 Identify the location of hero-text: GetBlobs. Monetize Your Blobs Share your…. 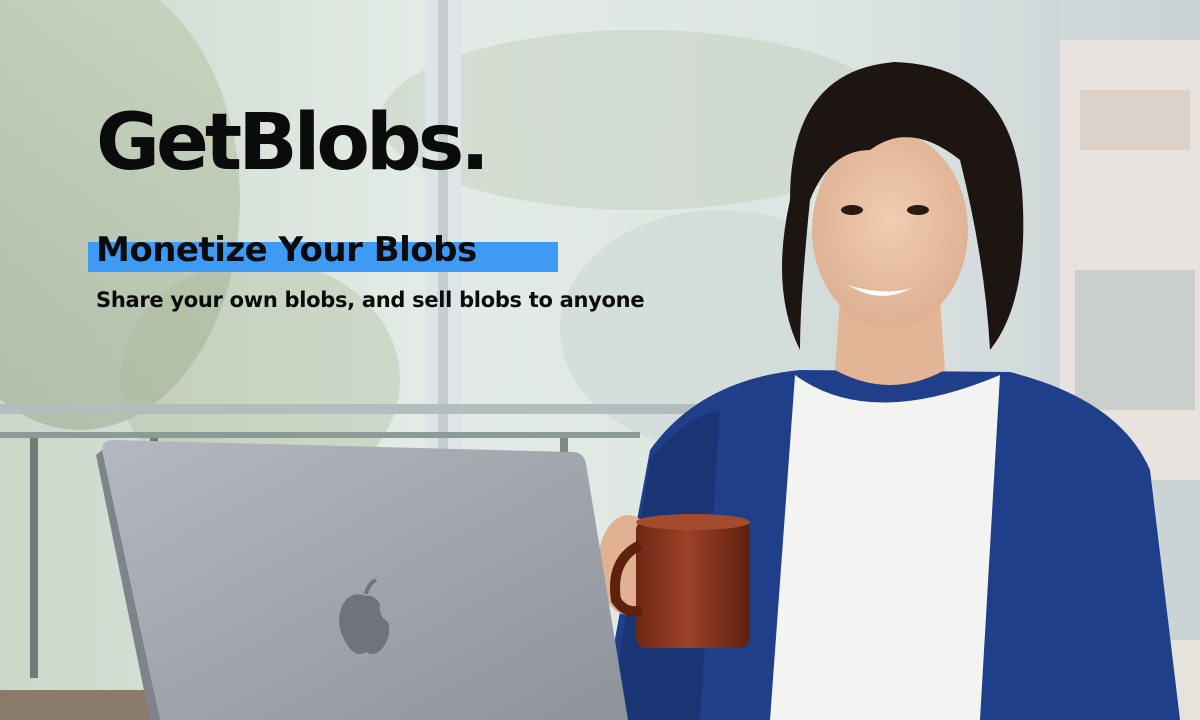
(366, 205).